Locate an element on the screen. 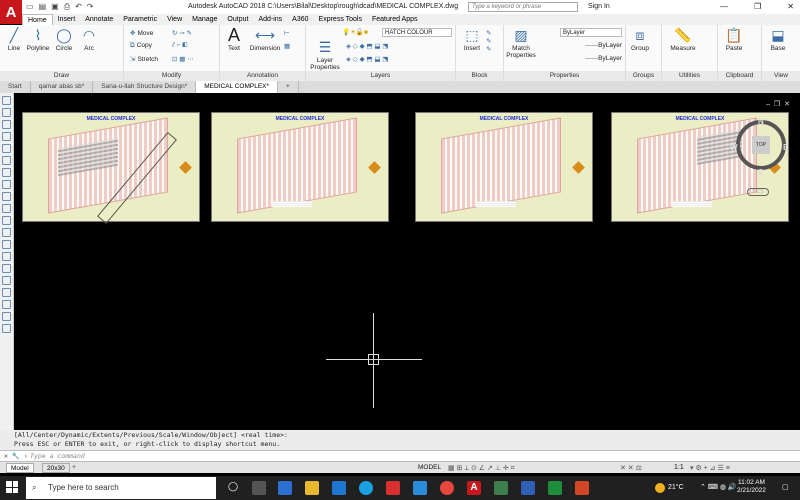  measure-button: 📏 Measure is located at coordinates (683, 39).